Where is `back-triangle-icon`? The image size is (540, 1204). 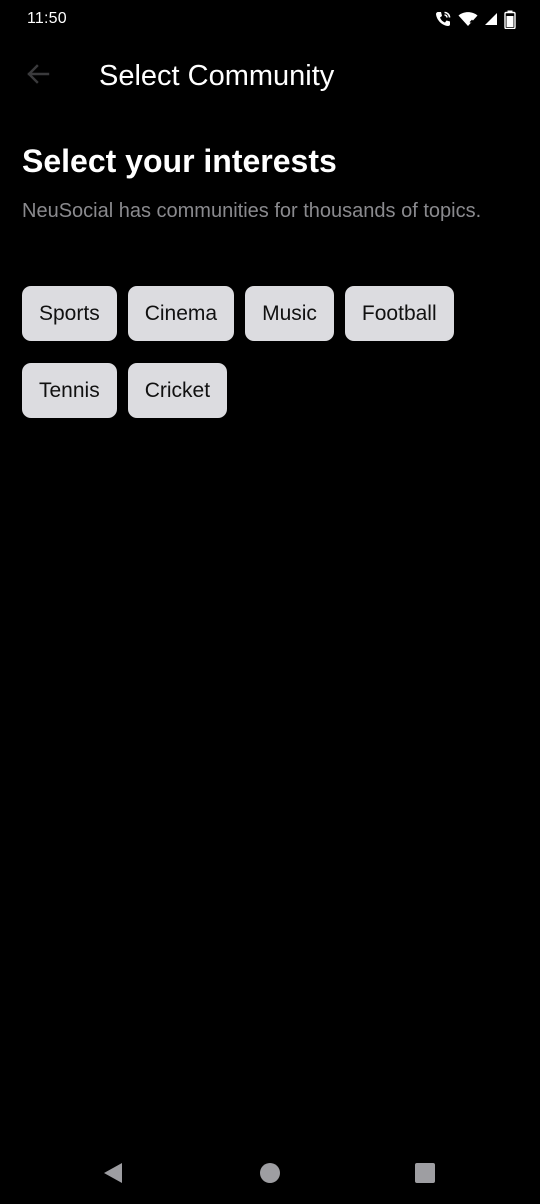
back-triangle-icon is located at coordinates (113, 1175).